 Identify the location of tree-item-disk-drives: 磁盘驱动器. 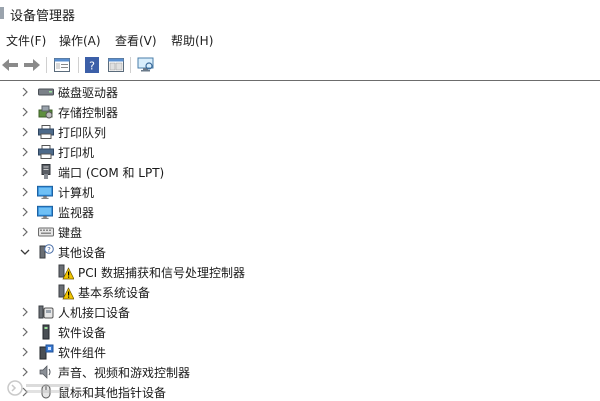
(300, 92).